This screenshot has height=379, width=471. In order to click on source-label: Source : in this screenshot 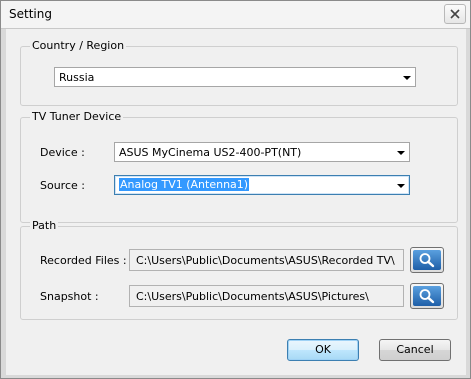, I will do `click(62, 185)`.